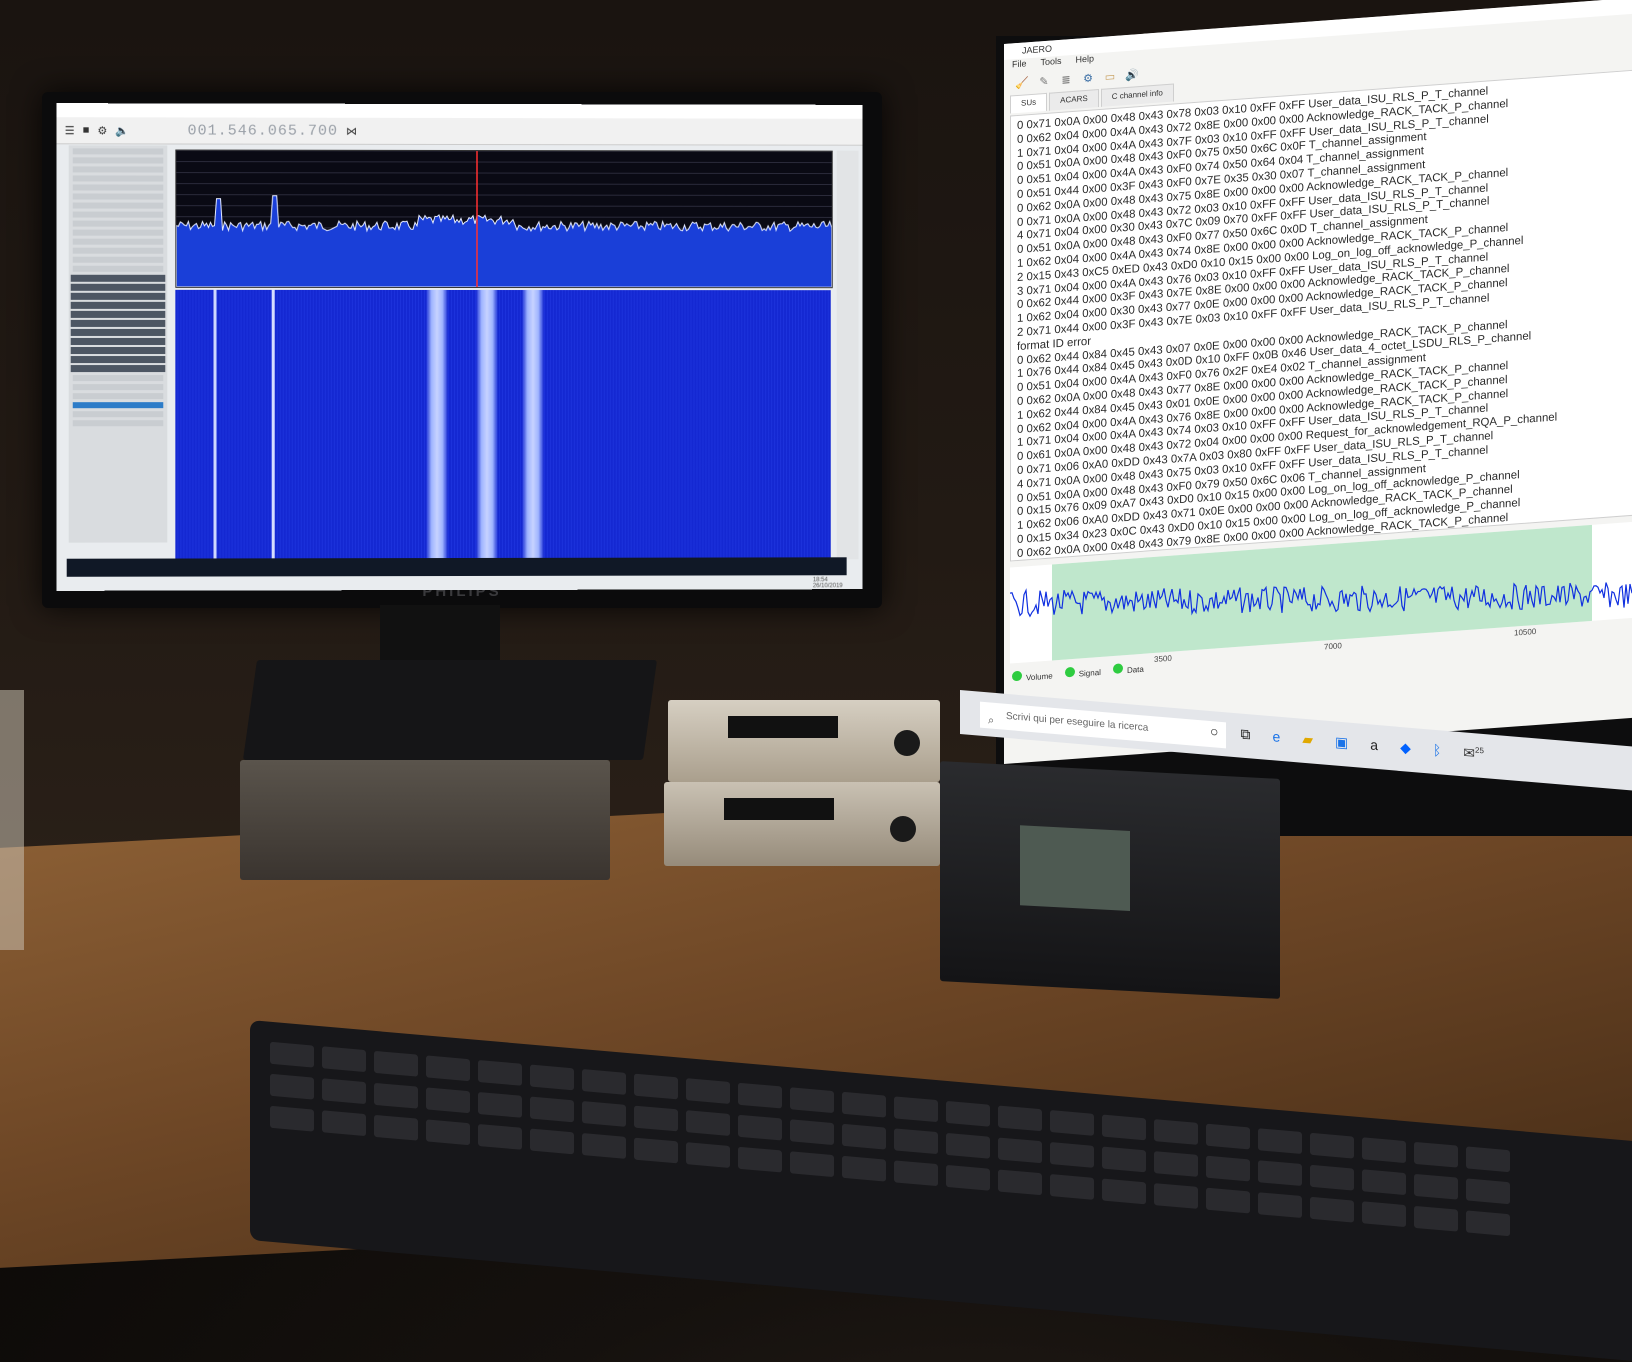 The image size is (1632, 1362). What do you see at coordinates (1473, 753) in the screenshot?
I see `mail-icon: ✉25` at bounding box center [1473, 753].